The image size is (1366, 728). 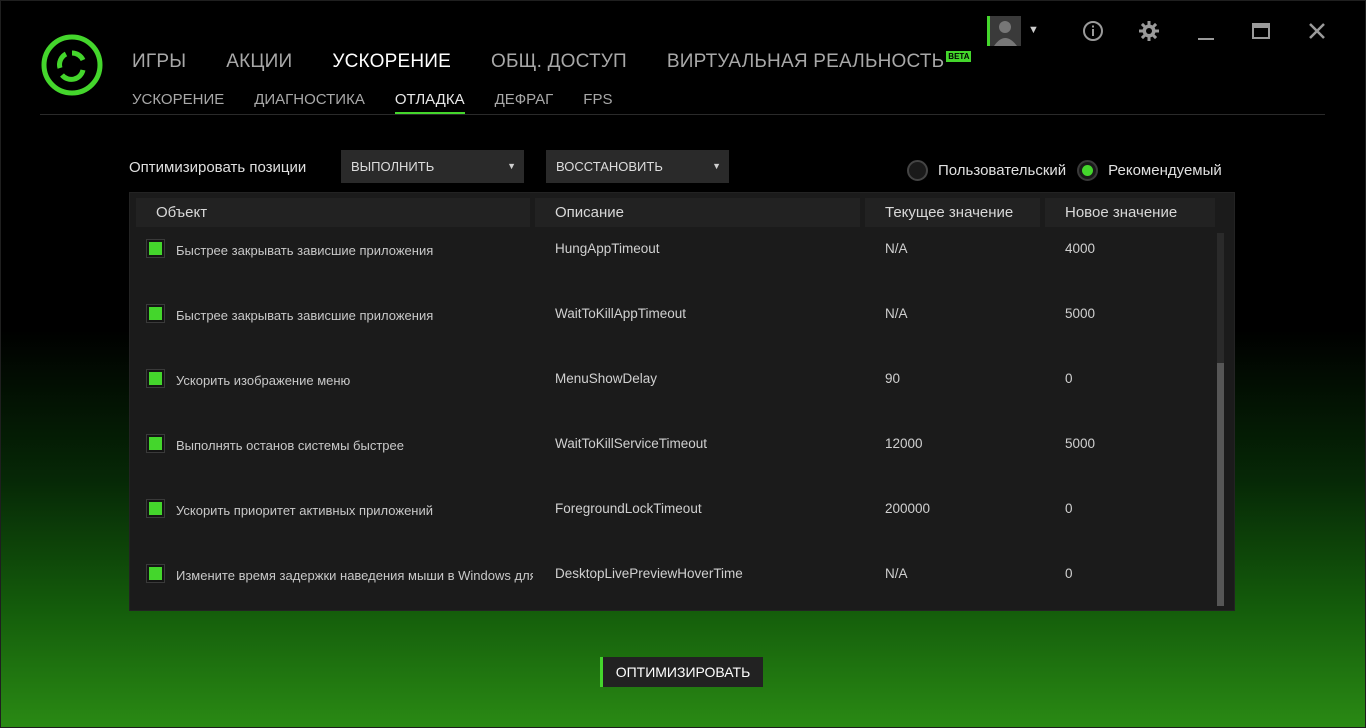 I want to click on cell-description: DesktopLivePreviewHoverTime, so click(x=649, y=573).